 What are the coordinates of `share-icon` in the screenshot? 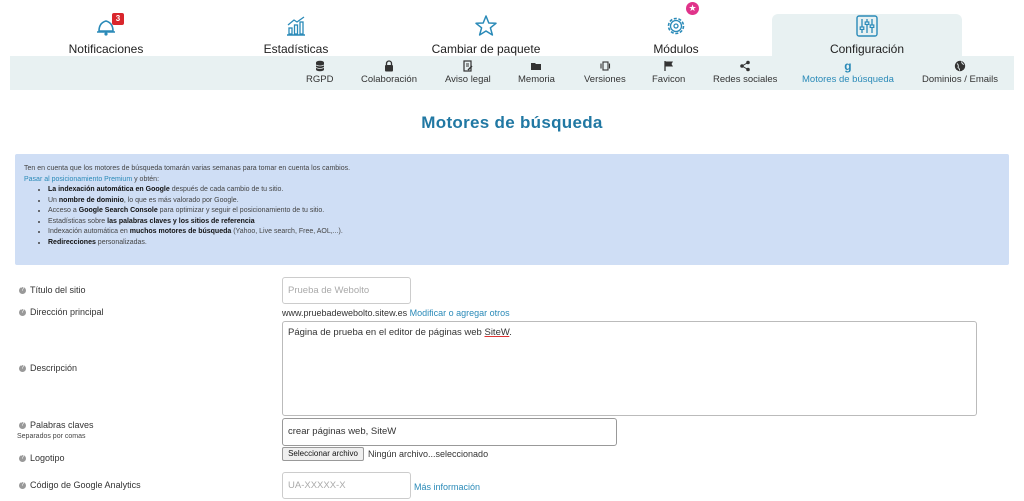 It's located at (745, 66).